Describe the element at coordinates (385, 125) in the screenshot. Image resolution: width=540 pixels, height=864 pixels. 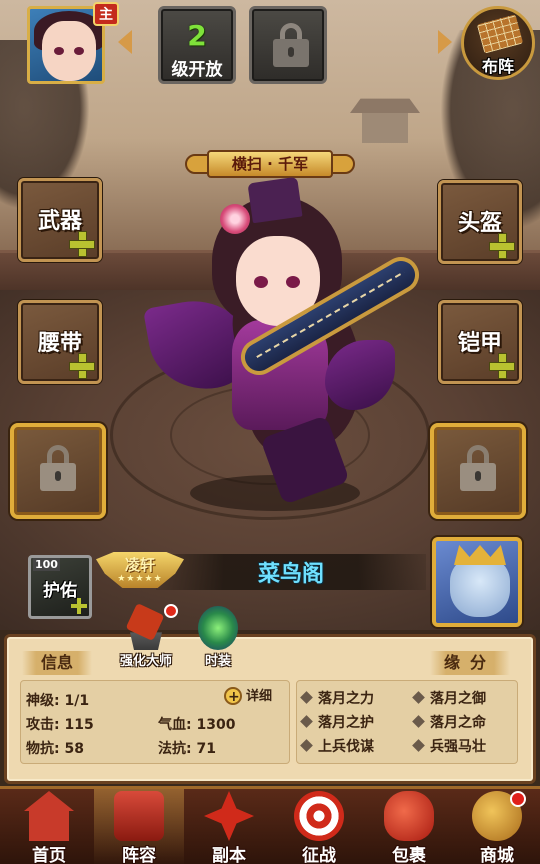
I see `pagoda-decoration` at that location.